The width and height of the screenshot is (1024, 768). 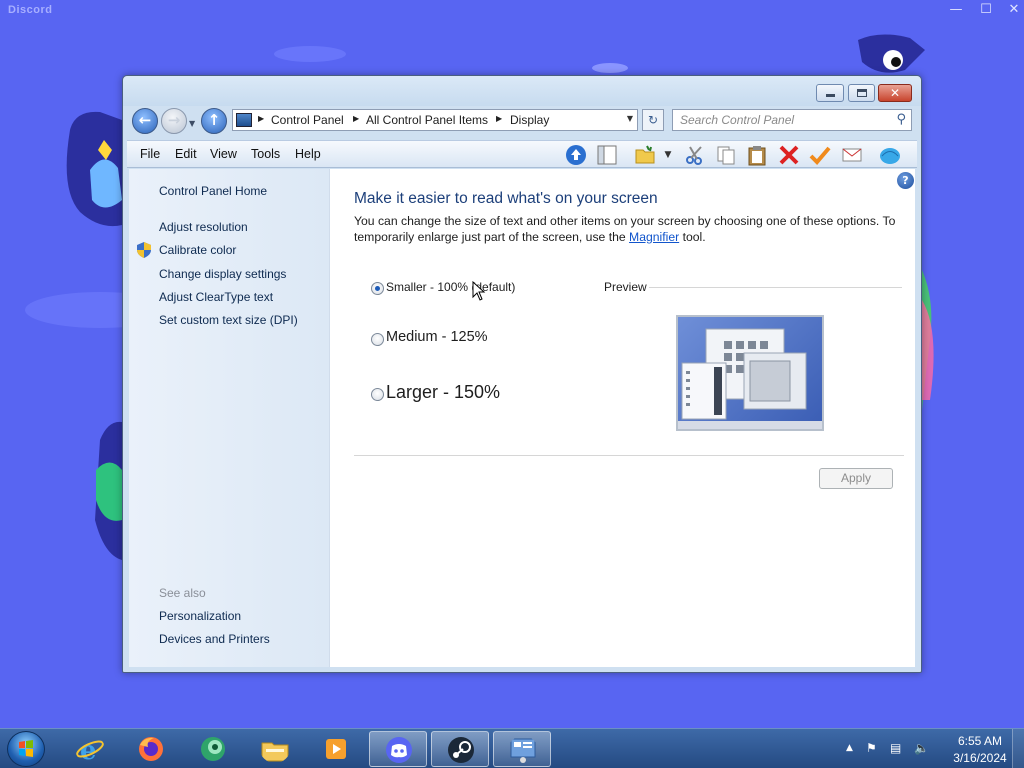 What do you see at coordinates (213, 191) in the screenshot?
I see `sidebar-control-panel-home: Control Panel Home` at bounding box center [213, 191].